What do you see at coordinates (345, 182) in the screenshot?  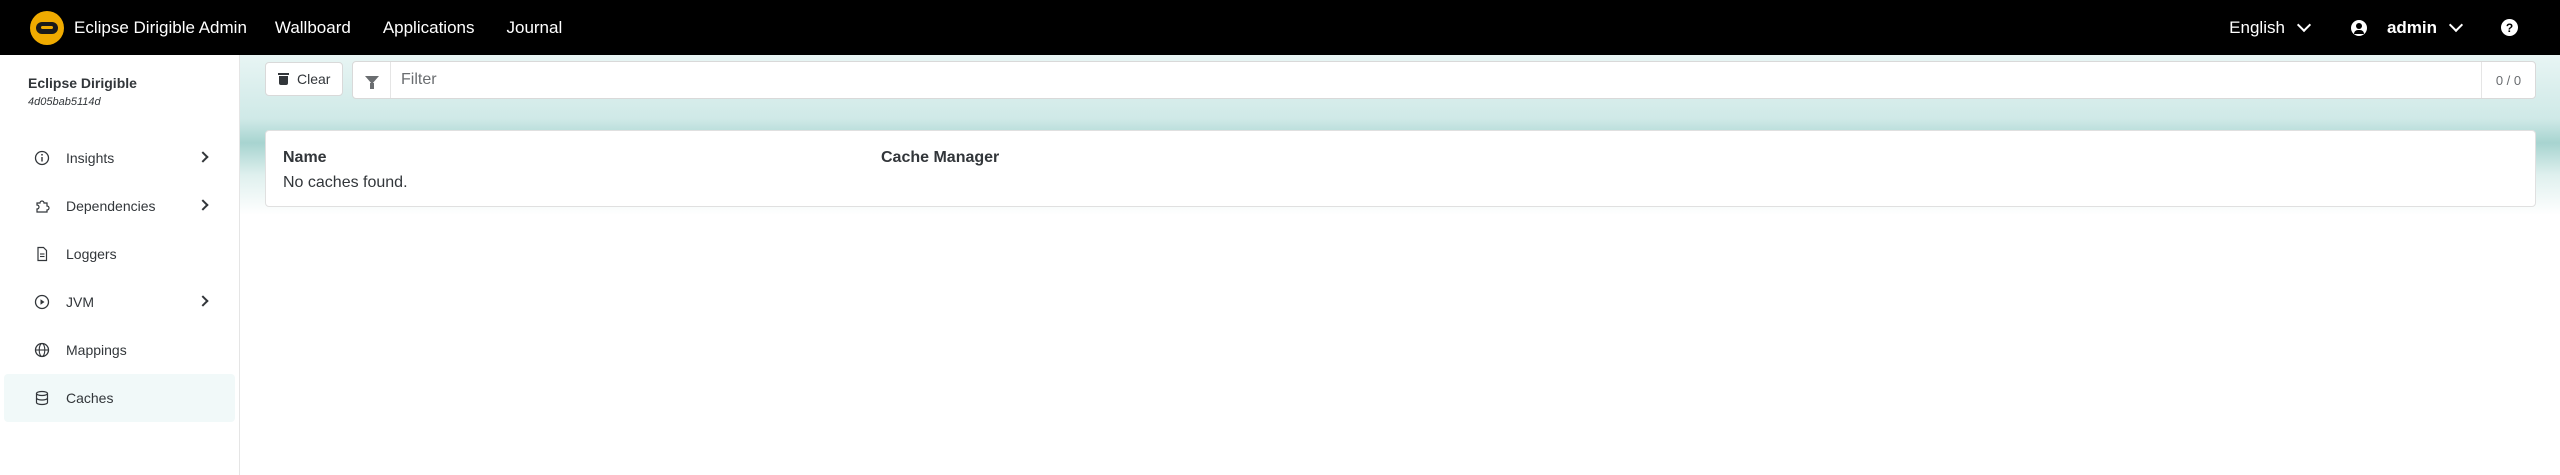 I see `empty-message: No caches found.` at bounding box center [345, 182].